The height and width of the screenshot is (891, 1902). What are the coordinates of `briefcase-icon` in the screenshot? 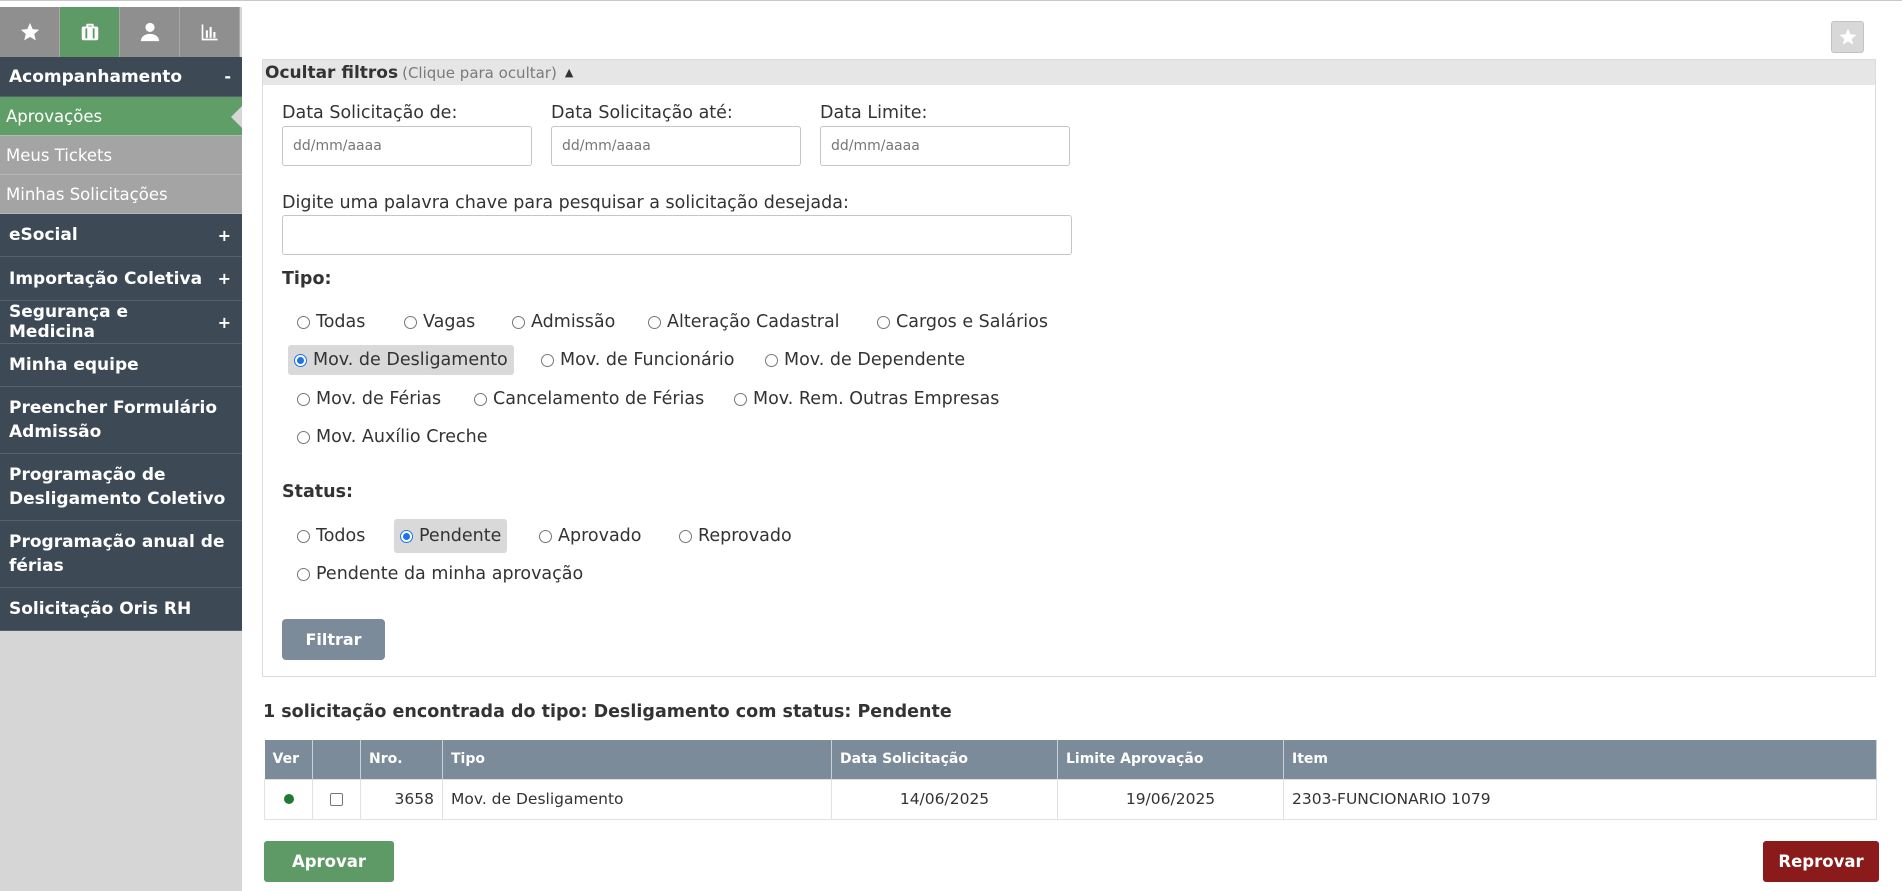 It's located at (89, 32).